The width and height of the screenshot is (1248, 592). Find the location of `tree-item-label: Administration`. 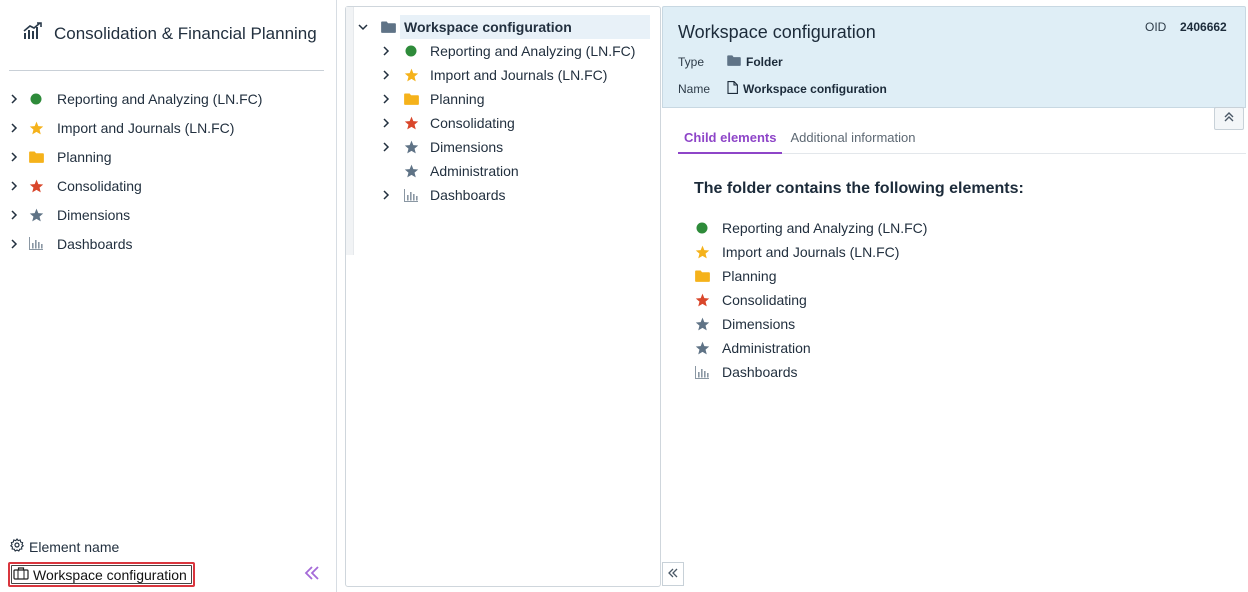

tree-item-label: Administration is located at coordinates (474, 171).